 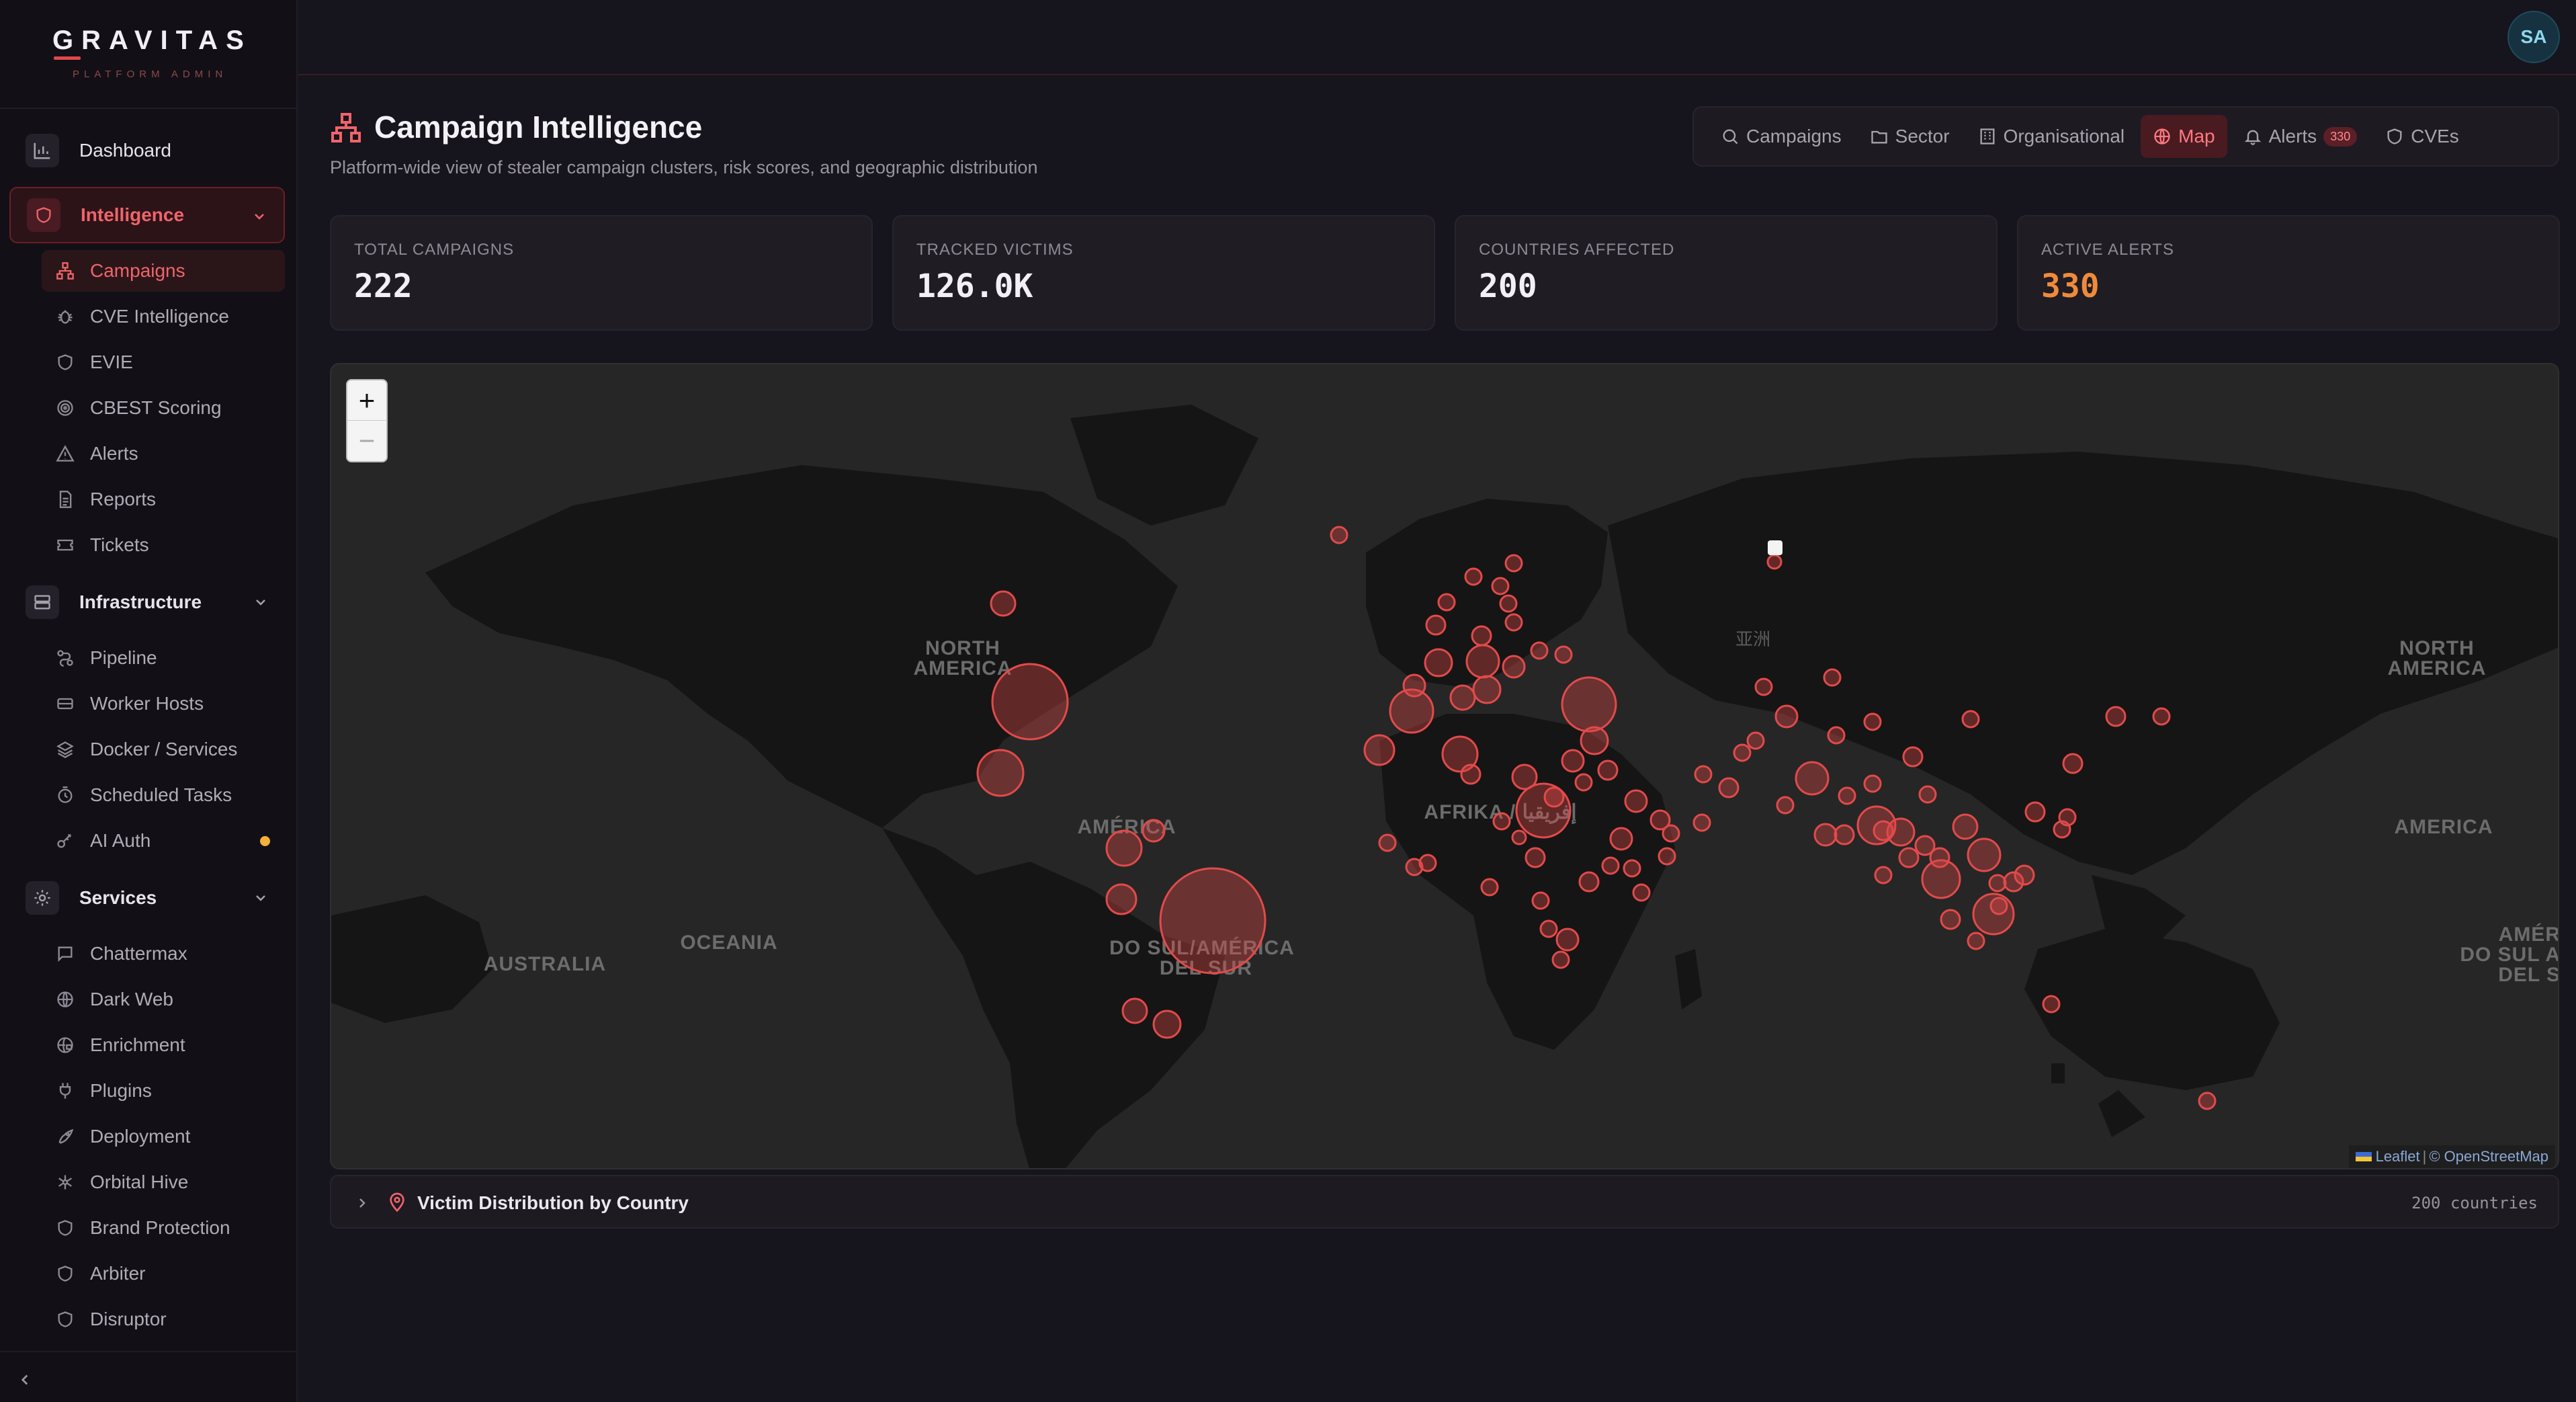 I want to click on sidebar-item-cbest-scoring: CBEST Scoring, so click(x=163, y=408).